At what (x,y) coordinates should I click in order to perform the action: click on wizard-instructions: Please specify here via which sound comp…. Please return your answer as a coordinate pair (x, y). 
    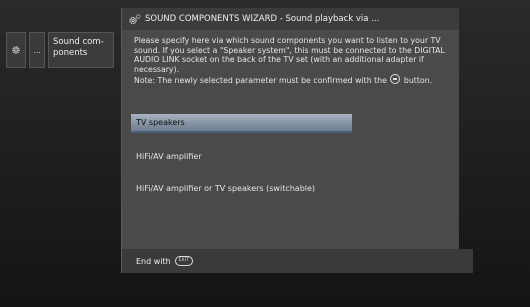
    Looking at the image, I should click on (292, 61).